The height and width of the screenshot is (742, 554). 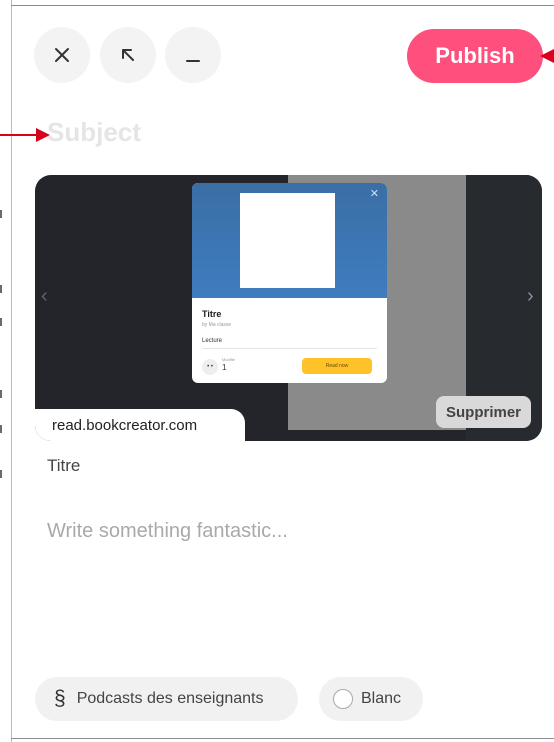 I want to click on thumbnail-book-author: by Ma classe, so click(x=217, y=325).